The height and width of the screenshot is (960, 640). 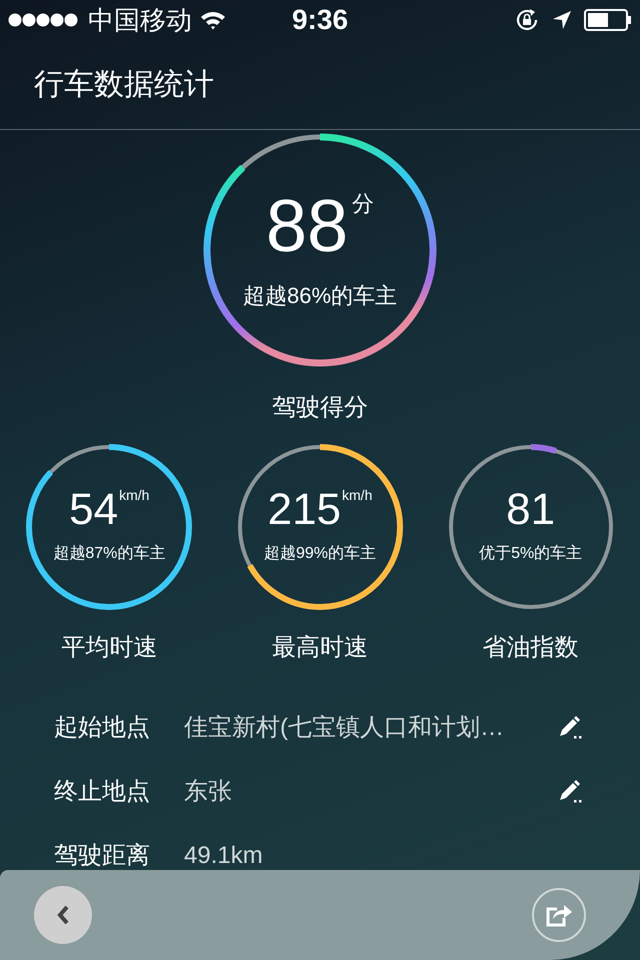 What do you see at coordinates (93, 510) in the screenshot?
I see `gauge-value: 54` at bounding box center [93, 510].